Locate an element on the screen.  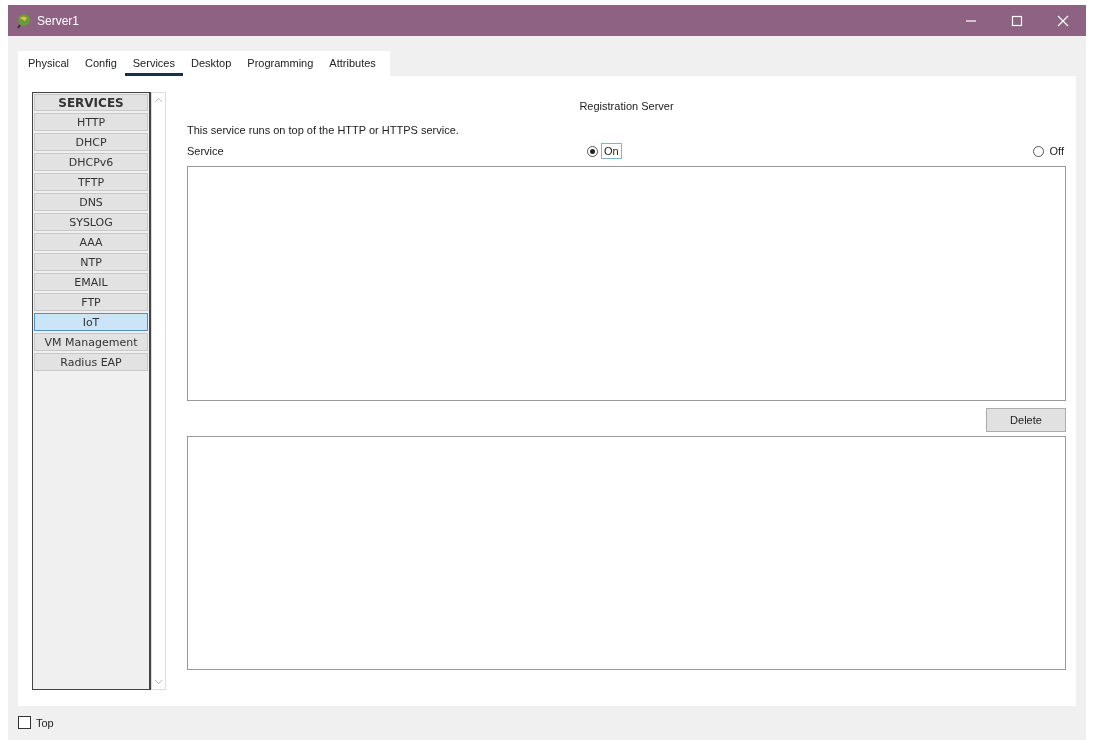
list-item: TFTP is located at coordinates (91, 182).